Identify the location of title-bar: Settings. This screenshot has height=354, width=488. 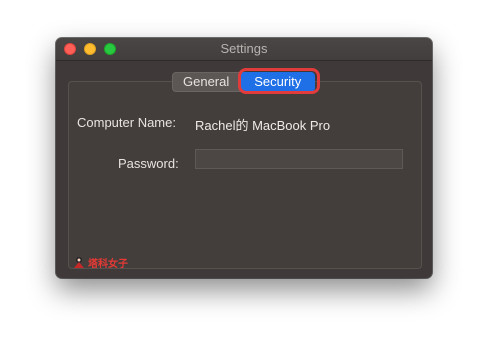
(244, 49).